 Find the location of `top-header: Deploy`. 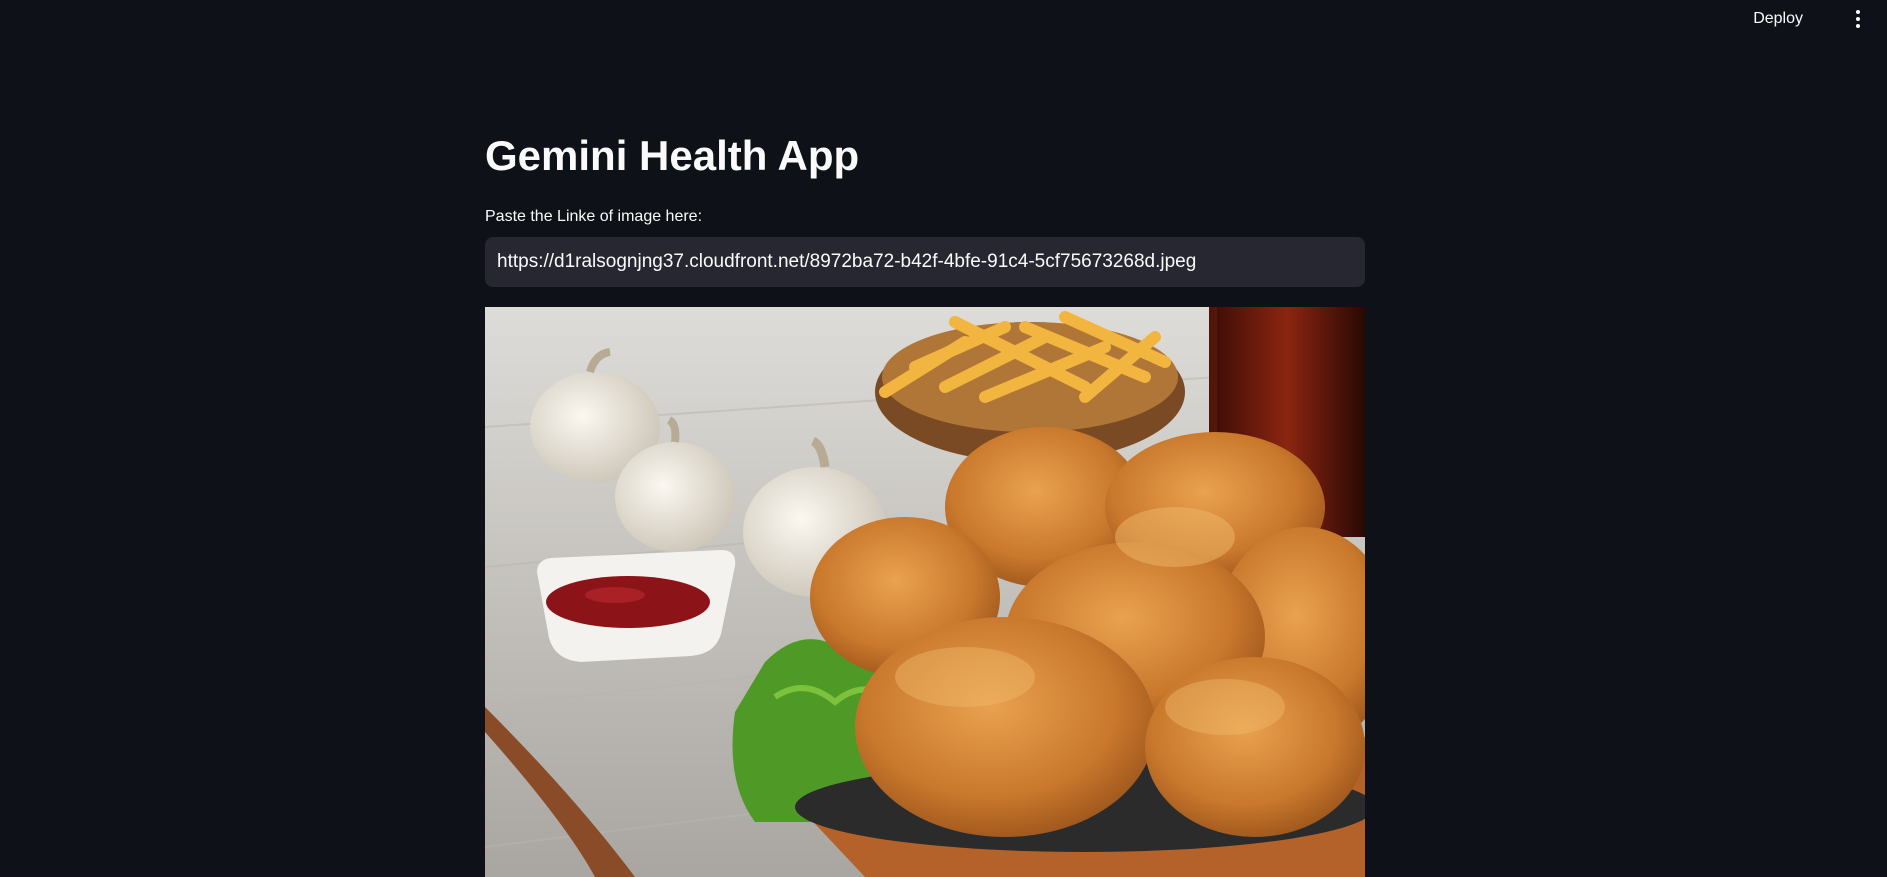

top-header: Deploy is located at coordinates (943, 20).